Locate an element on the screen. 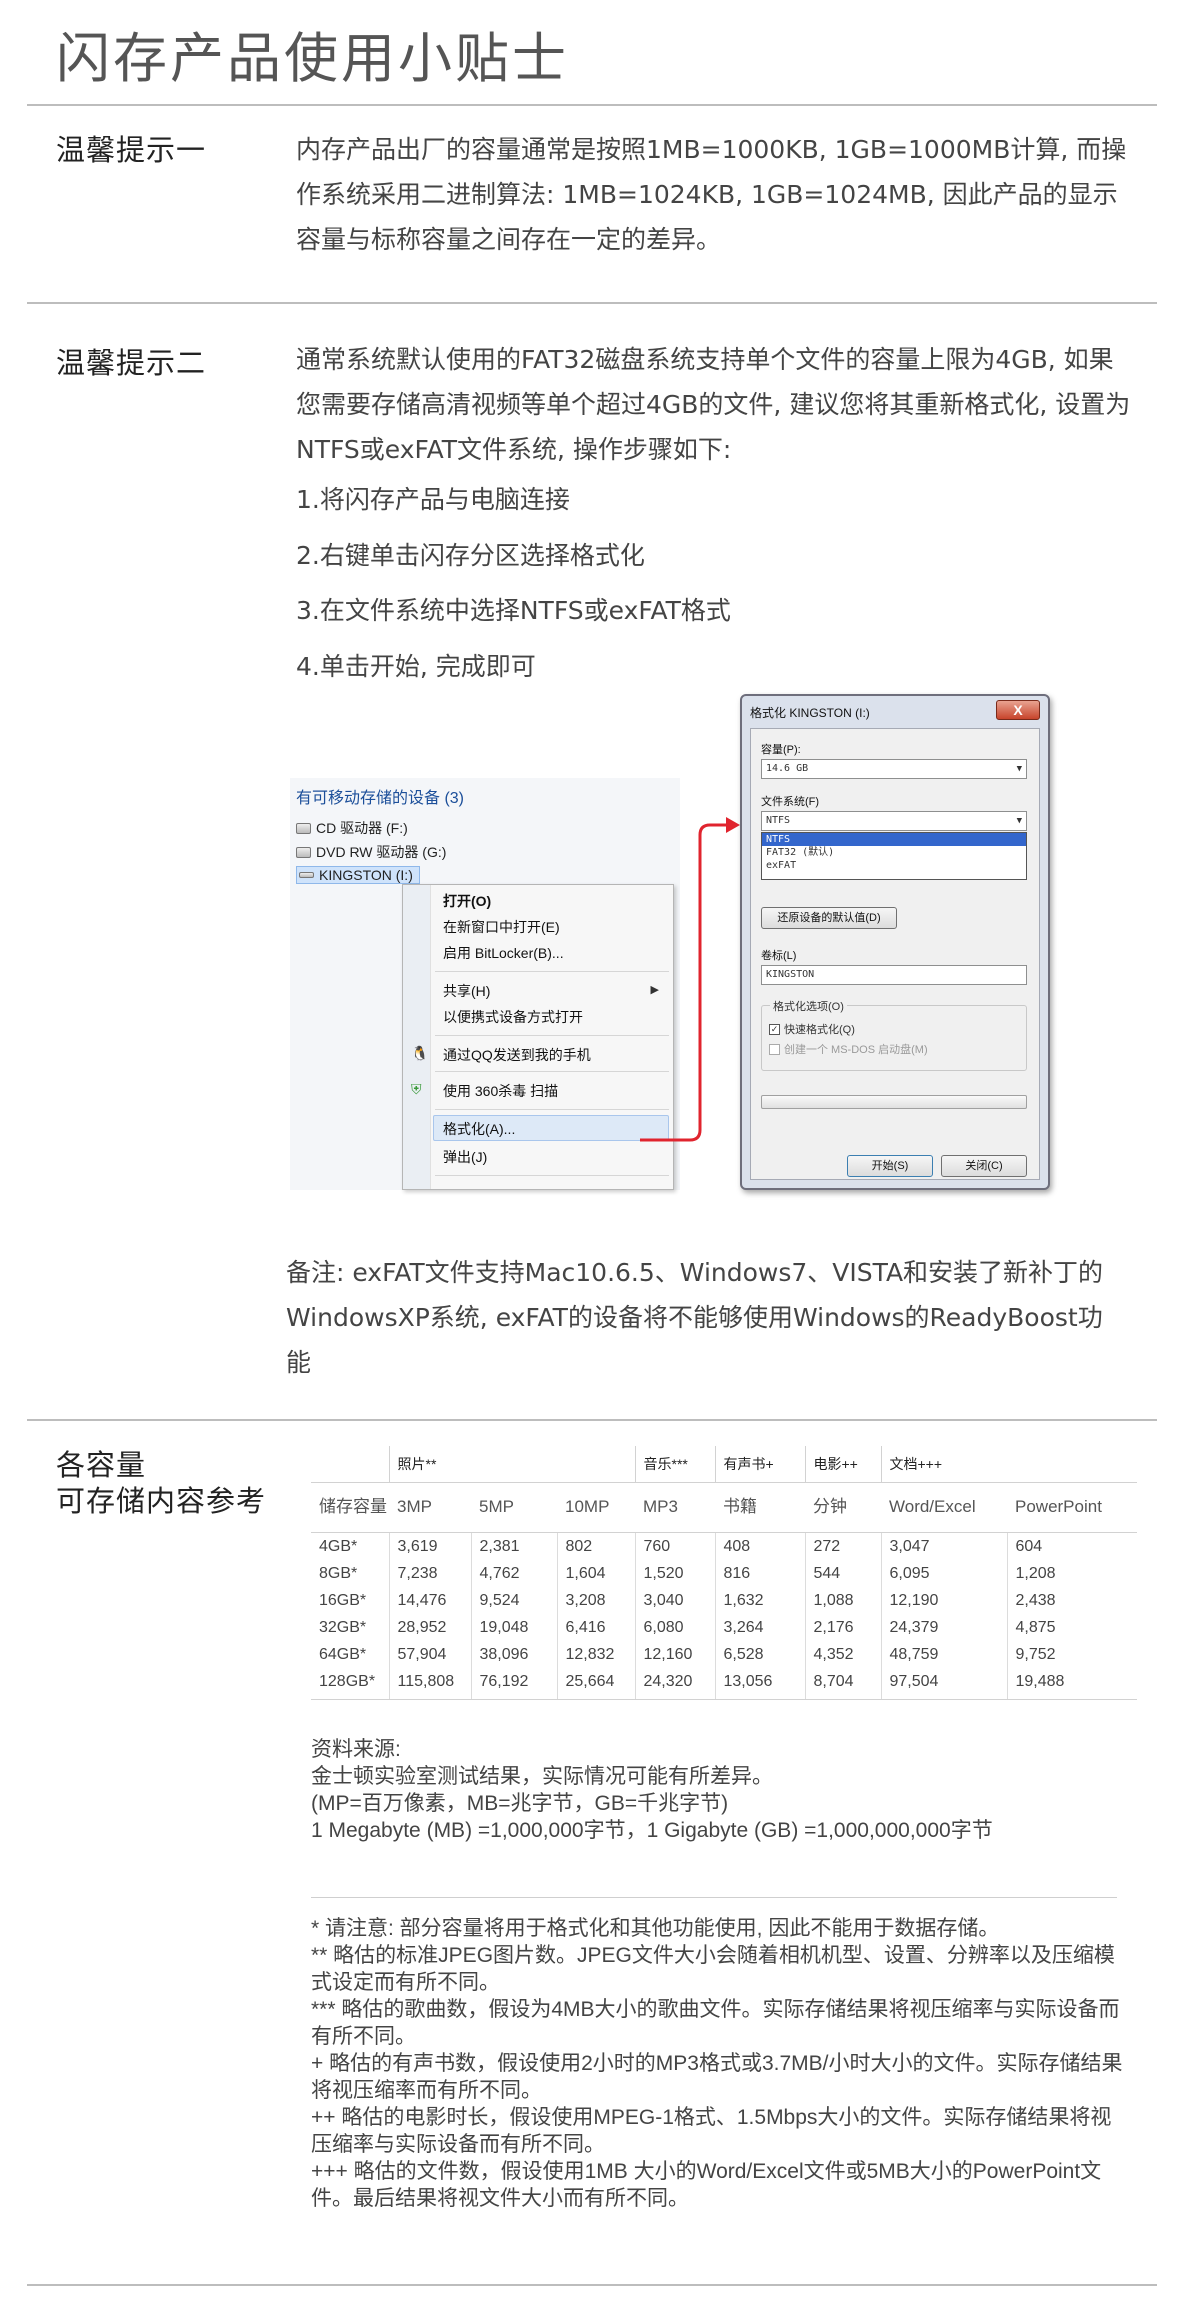  fs-option-fat32: FAT32 (默认) is located at coordinates (894, 852).